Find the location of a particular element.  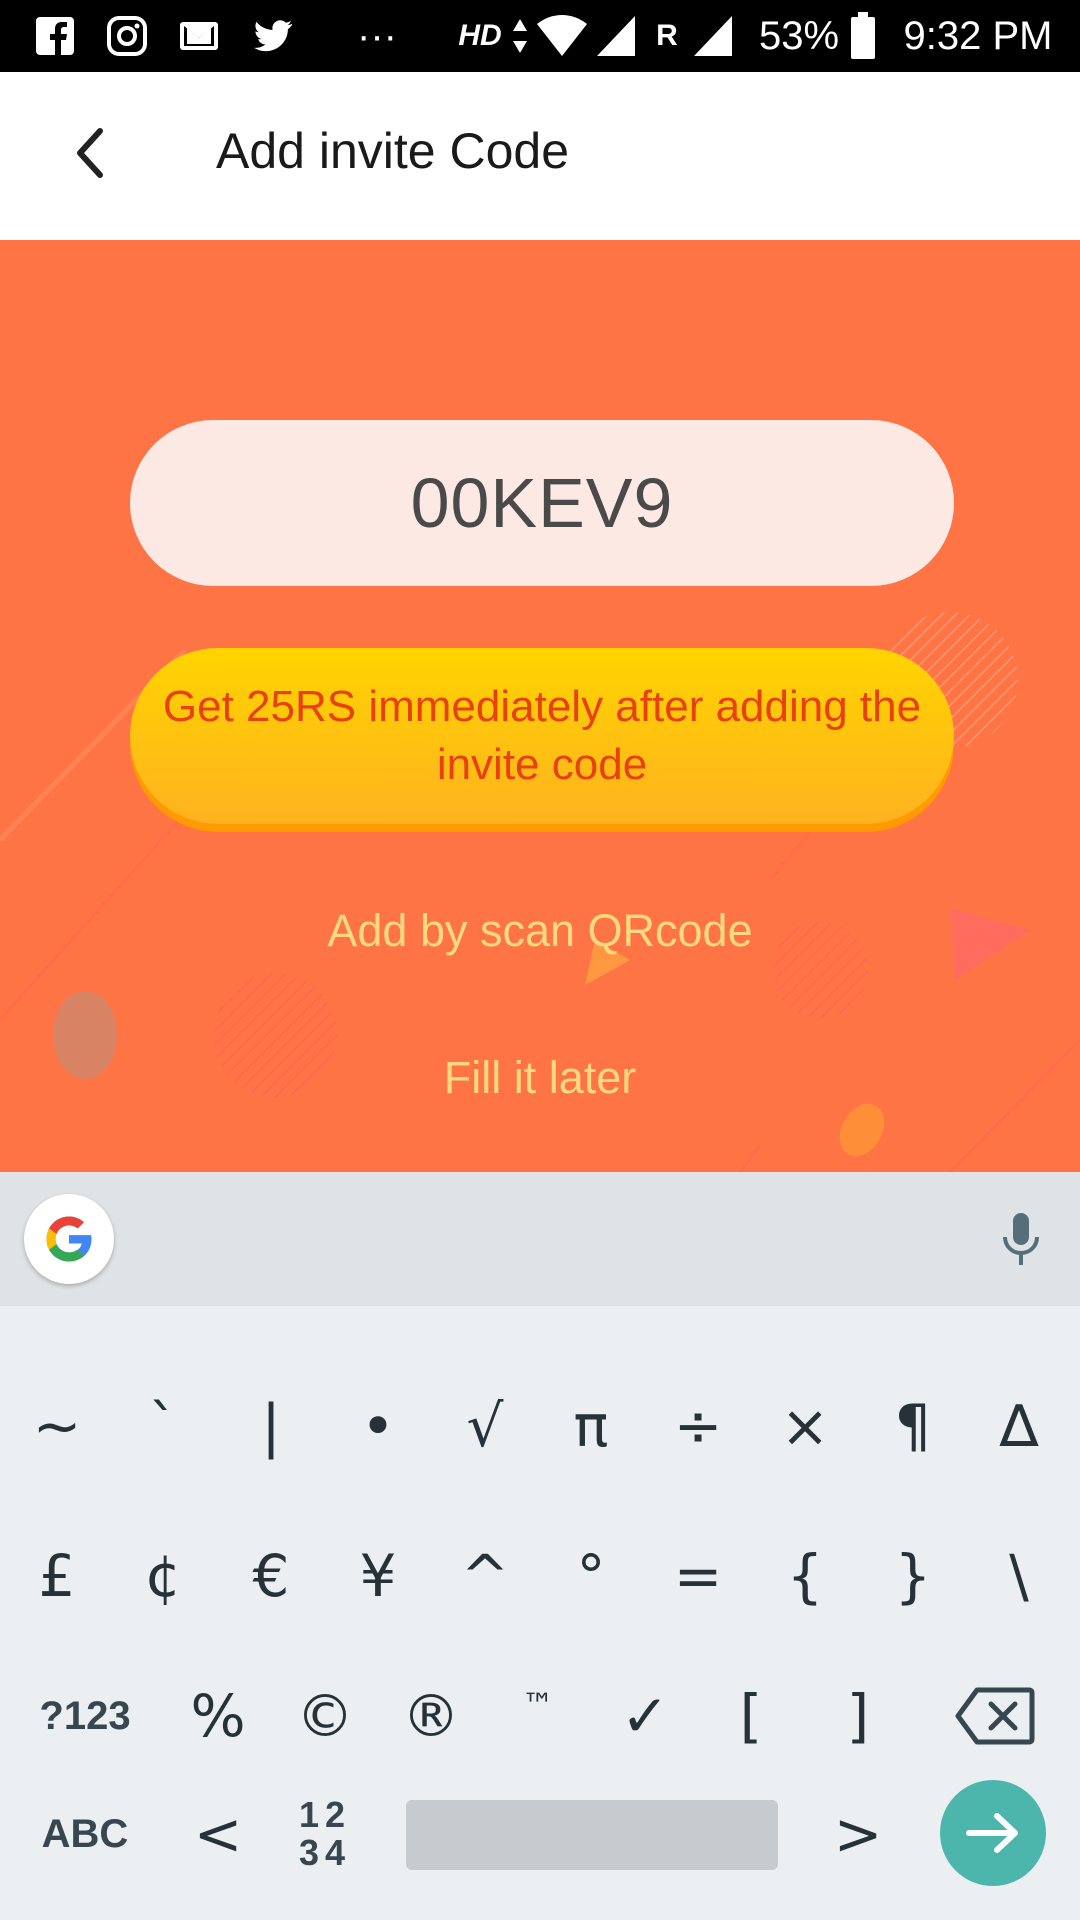

enter-key is located at coordinates (993, 1833).